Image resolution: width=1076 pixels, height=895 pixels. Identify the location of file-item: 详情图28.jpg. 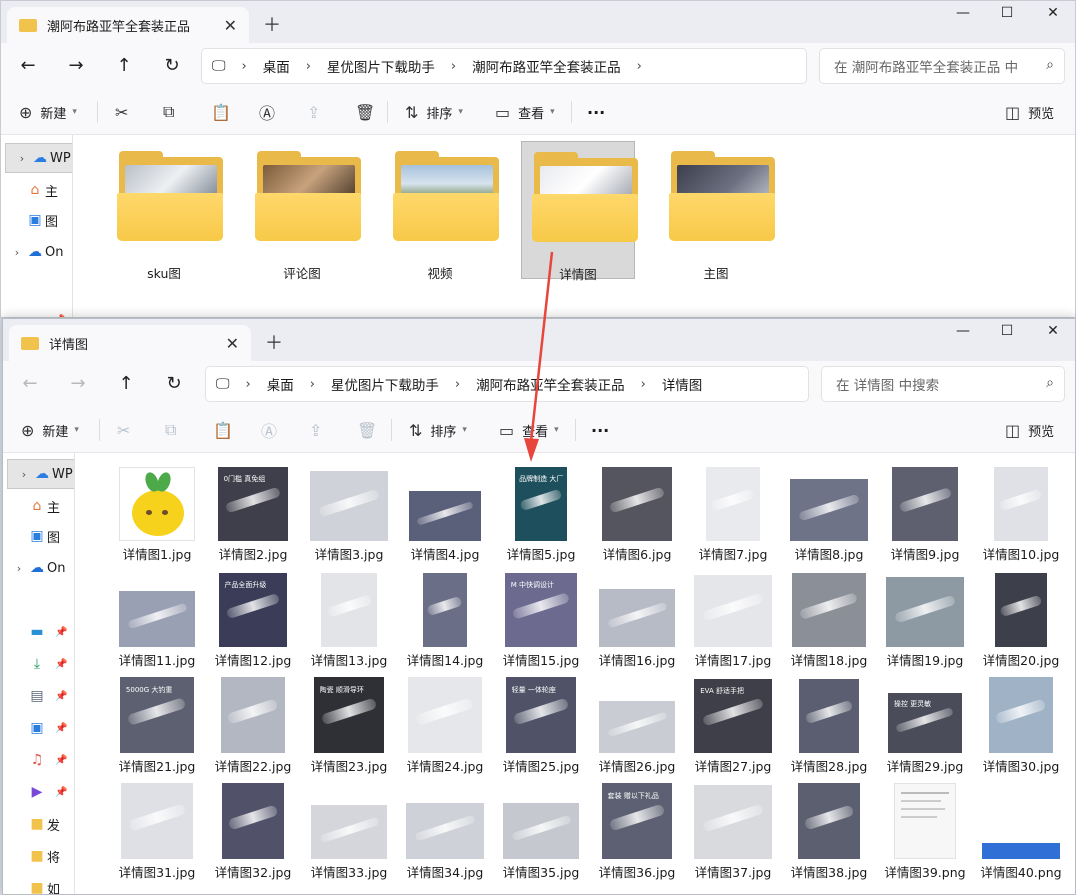
(829, 726).